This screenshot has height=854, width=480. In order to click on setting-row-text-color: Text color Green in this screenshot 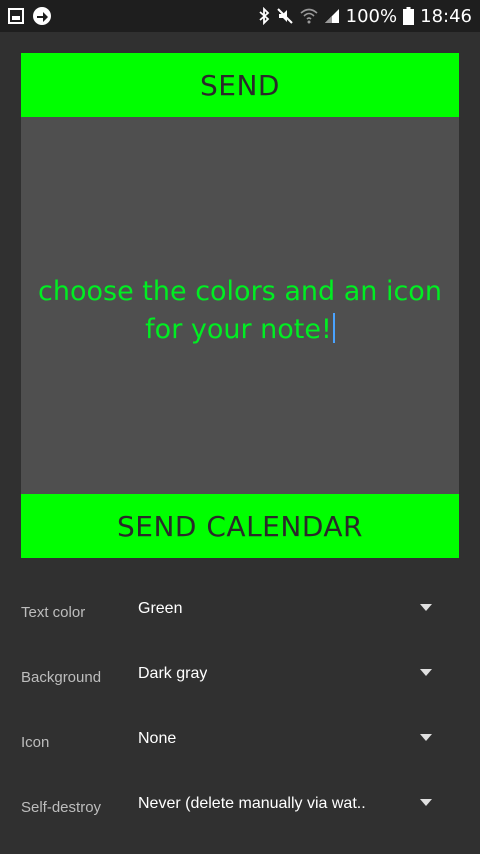, I will do `click(240, 610)`.